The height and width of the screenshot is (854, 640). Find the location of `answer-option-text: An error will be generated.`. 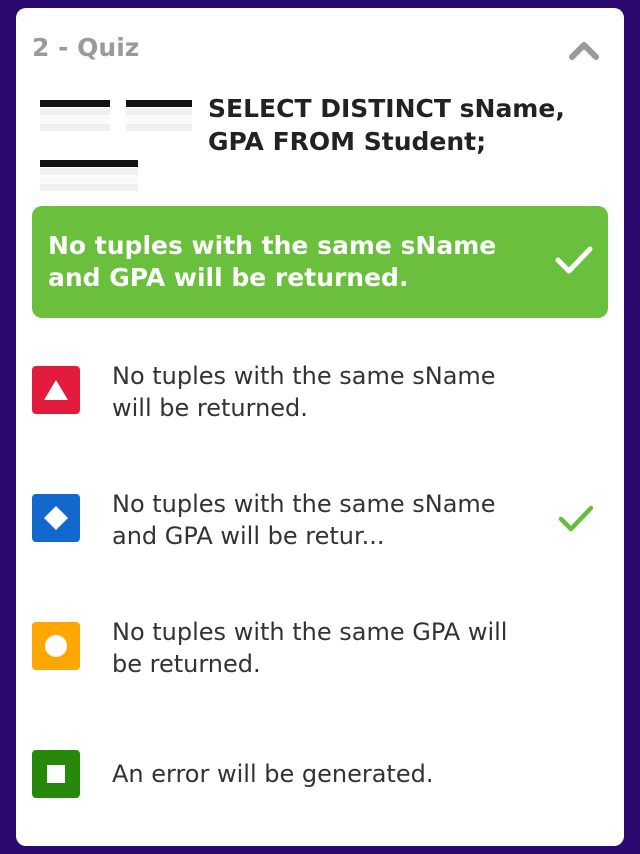

answer-option-text: An error will be generated. is located at coordinates (273, 774).